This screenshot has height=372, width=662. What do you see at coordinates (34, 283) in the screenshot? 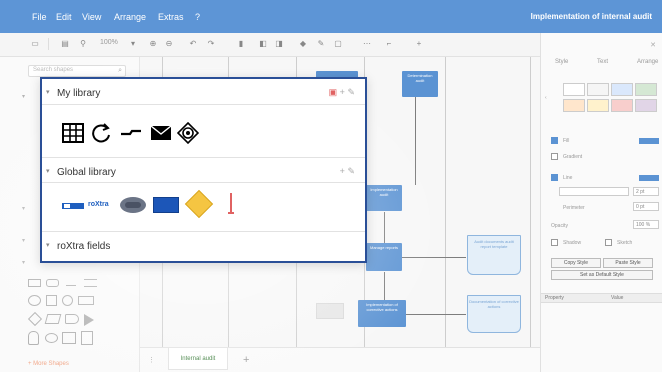
I see `rectangle-shape` at bounding box center [34, 283].